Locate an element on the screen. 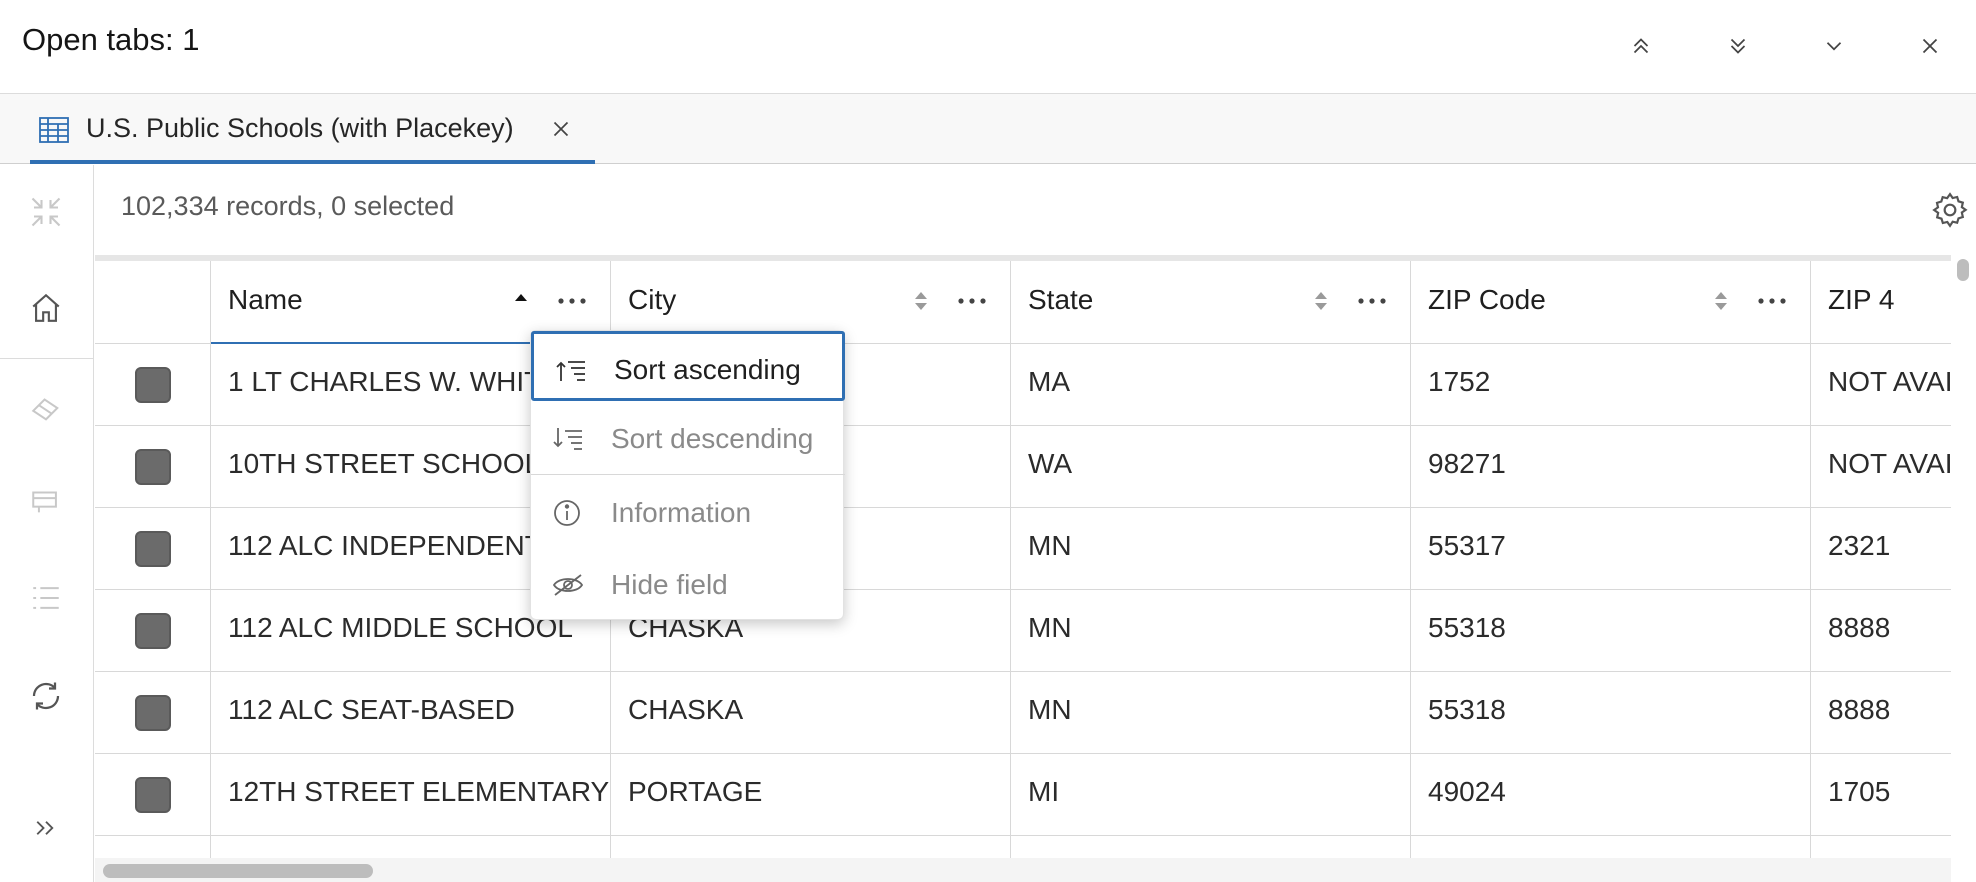 Image resolution: width=1976 pixels, height=882 pixels. header-row: Name City State ZIP Code ZIP 4 is located at coordinates (1023, 302).